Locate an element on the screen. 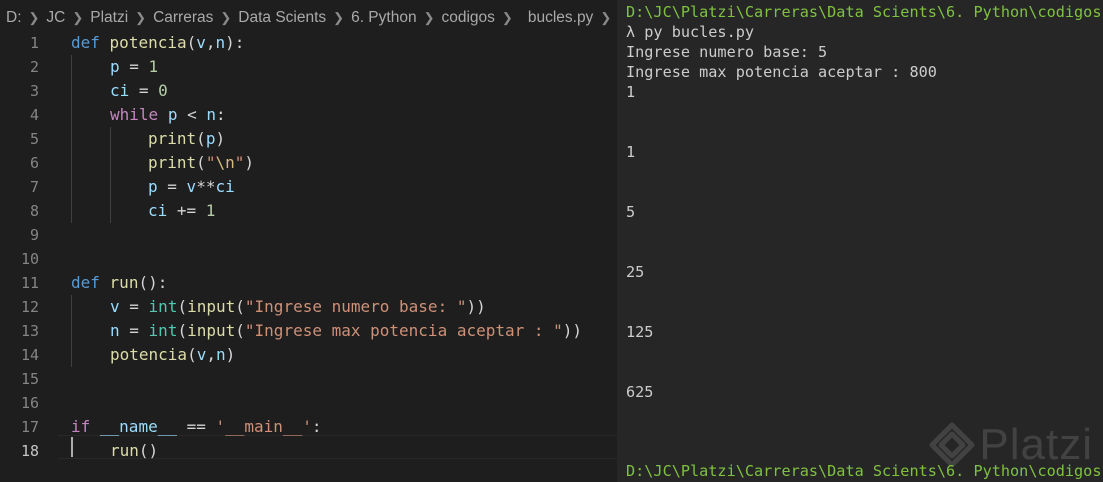 Image resolution: width=1103 pixels, height=482 pixels. breadcrumb-python: 6. Python is located at coordinates (384, 18).